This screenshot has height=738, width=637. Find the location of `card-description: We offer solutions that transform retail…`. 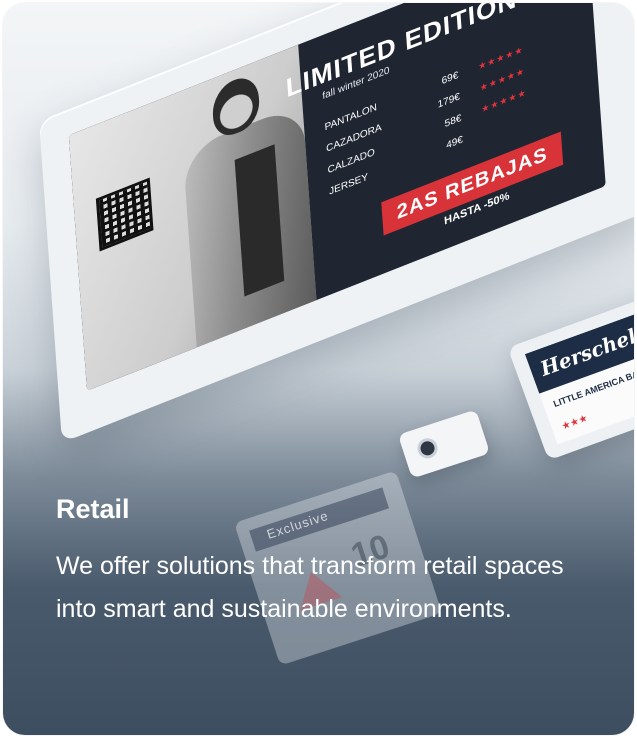

card-description: We offer solutions that transform retail… is located at coordinates (310, 587).